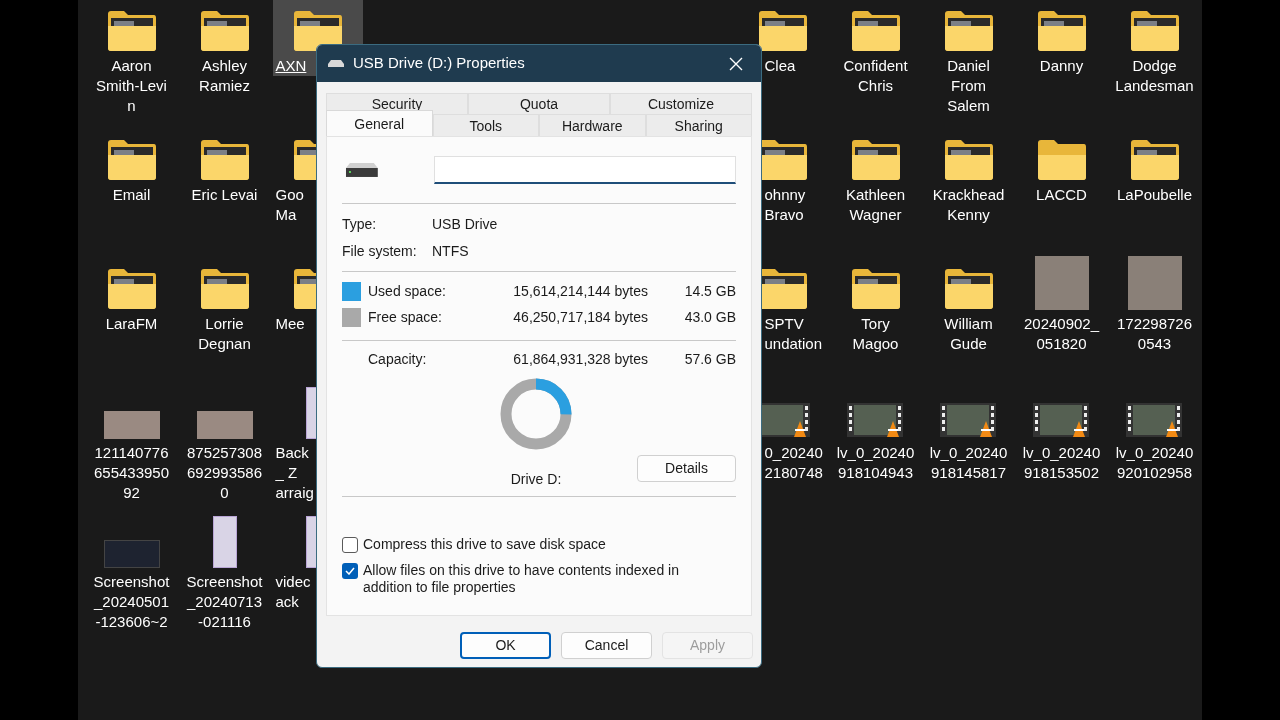  I want to click on desktop-icon-label: Tory Magoo, so click(875, 334).